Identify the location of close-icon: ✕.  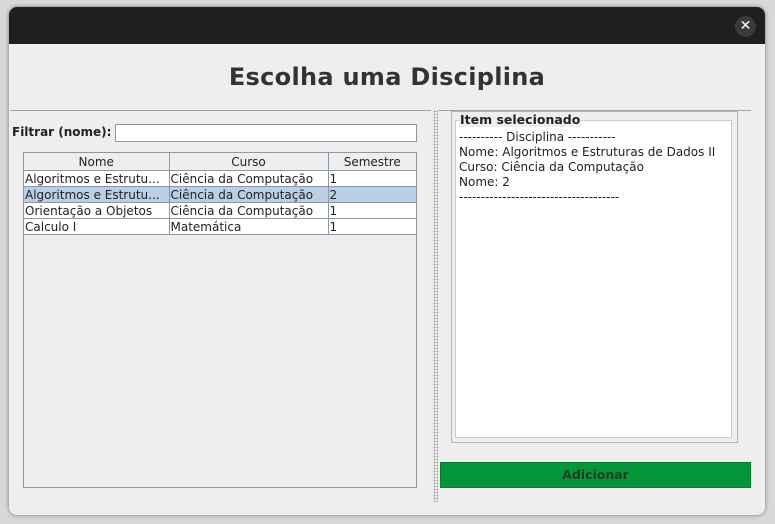
(745, 26).